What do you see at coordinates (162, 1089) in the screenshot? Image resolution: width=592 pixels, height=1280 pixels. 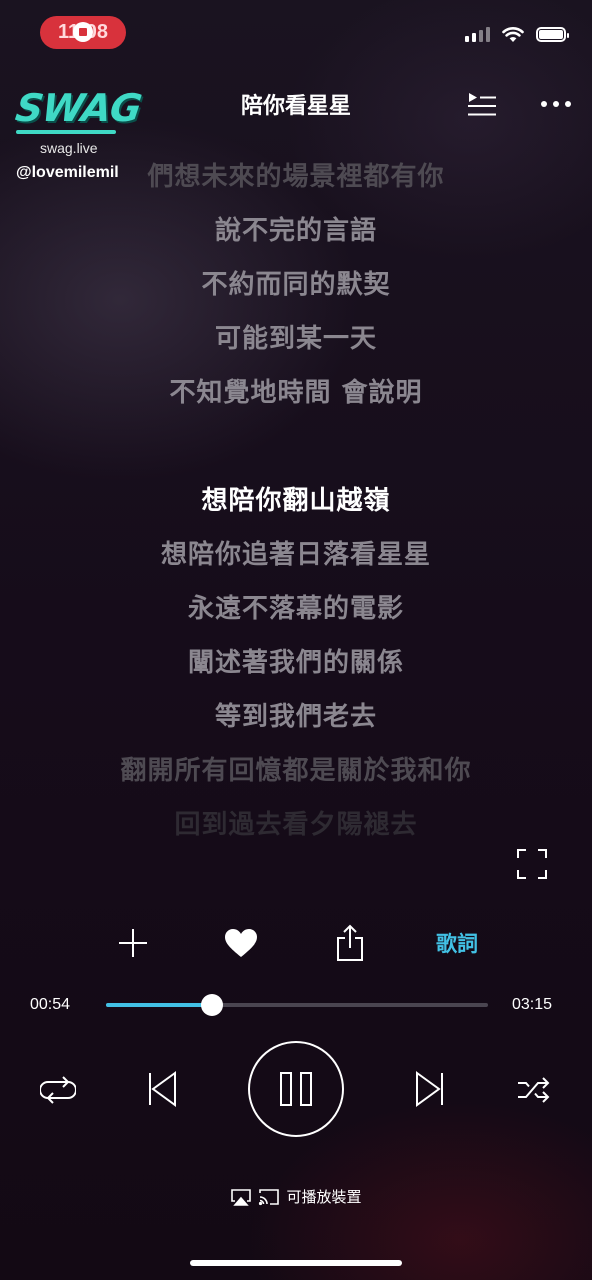 I see `previous-icon` at bounding box center [162, 1089].